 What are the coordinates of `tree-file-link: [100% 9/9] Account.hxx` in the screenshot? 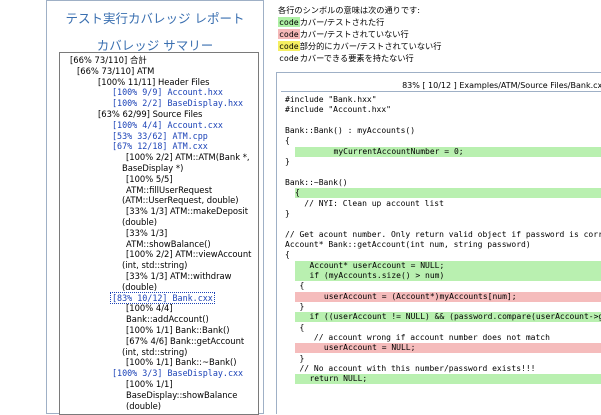 It's located at (167, 92).